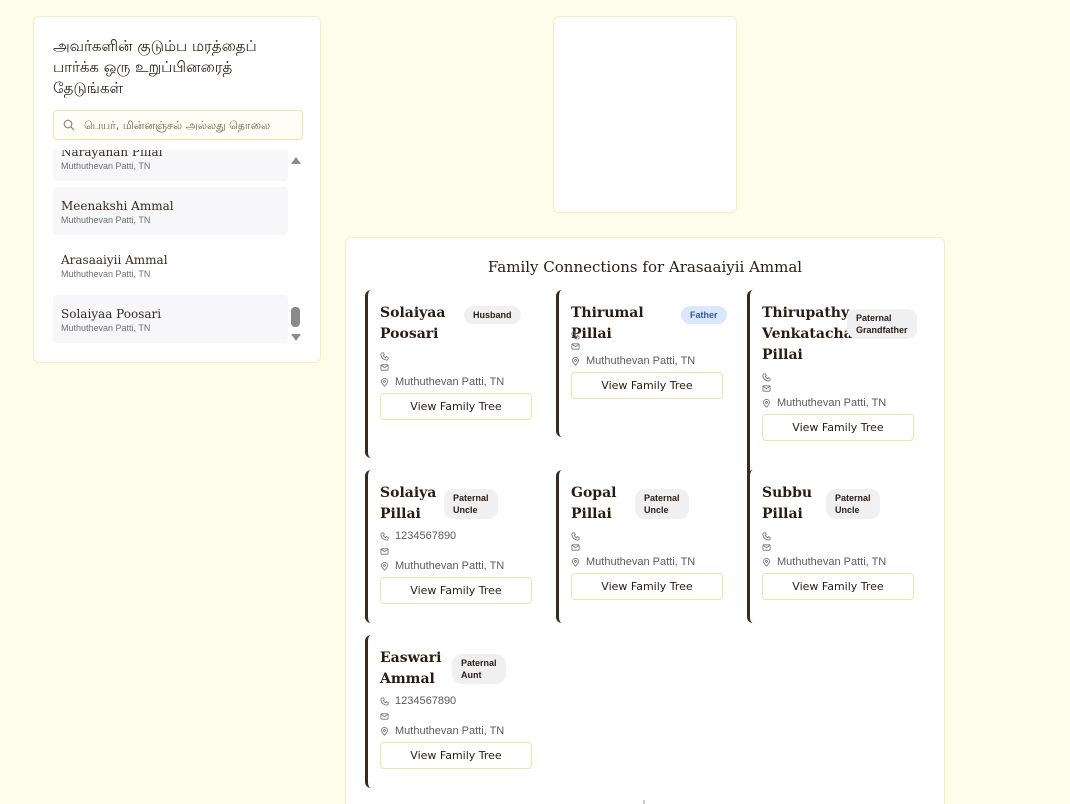 This screenshot has width=1070, height=804. I want to click on search-input, so click(191, 125).